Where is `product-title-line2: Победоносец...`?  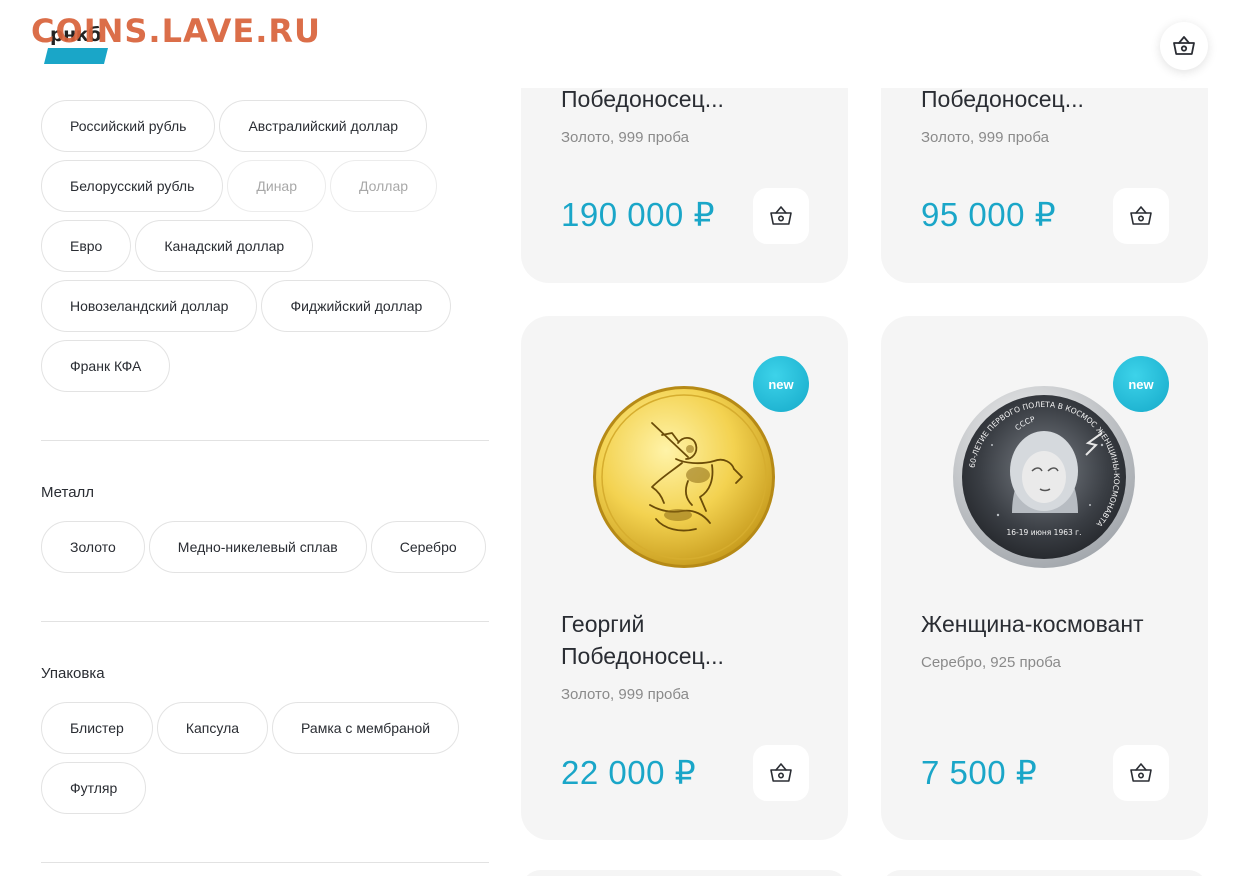 product-title-line2: Победоносец... is located at coordinates (642, 656).